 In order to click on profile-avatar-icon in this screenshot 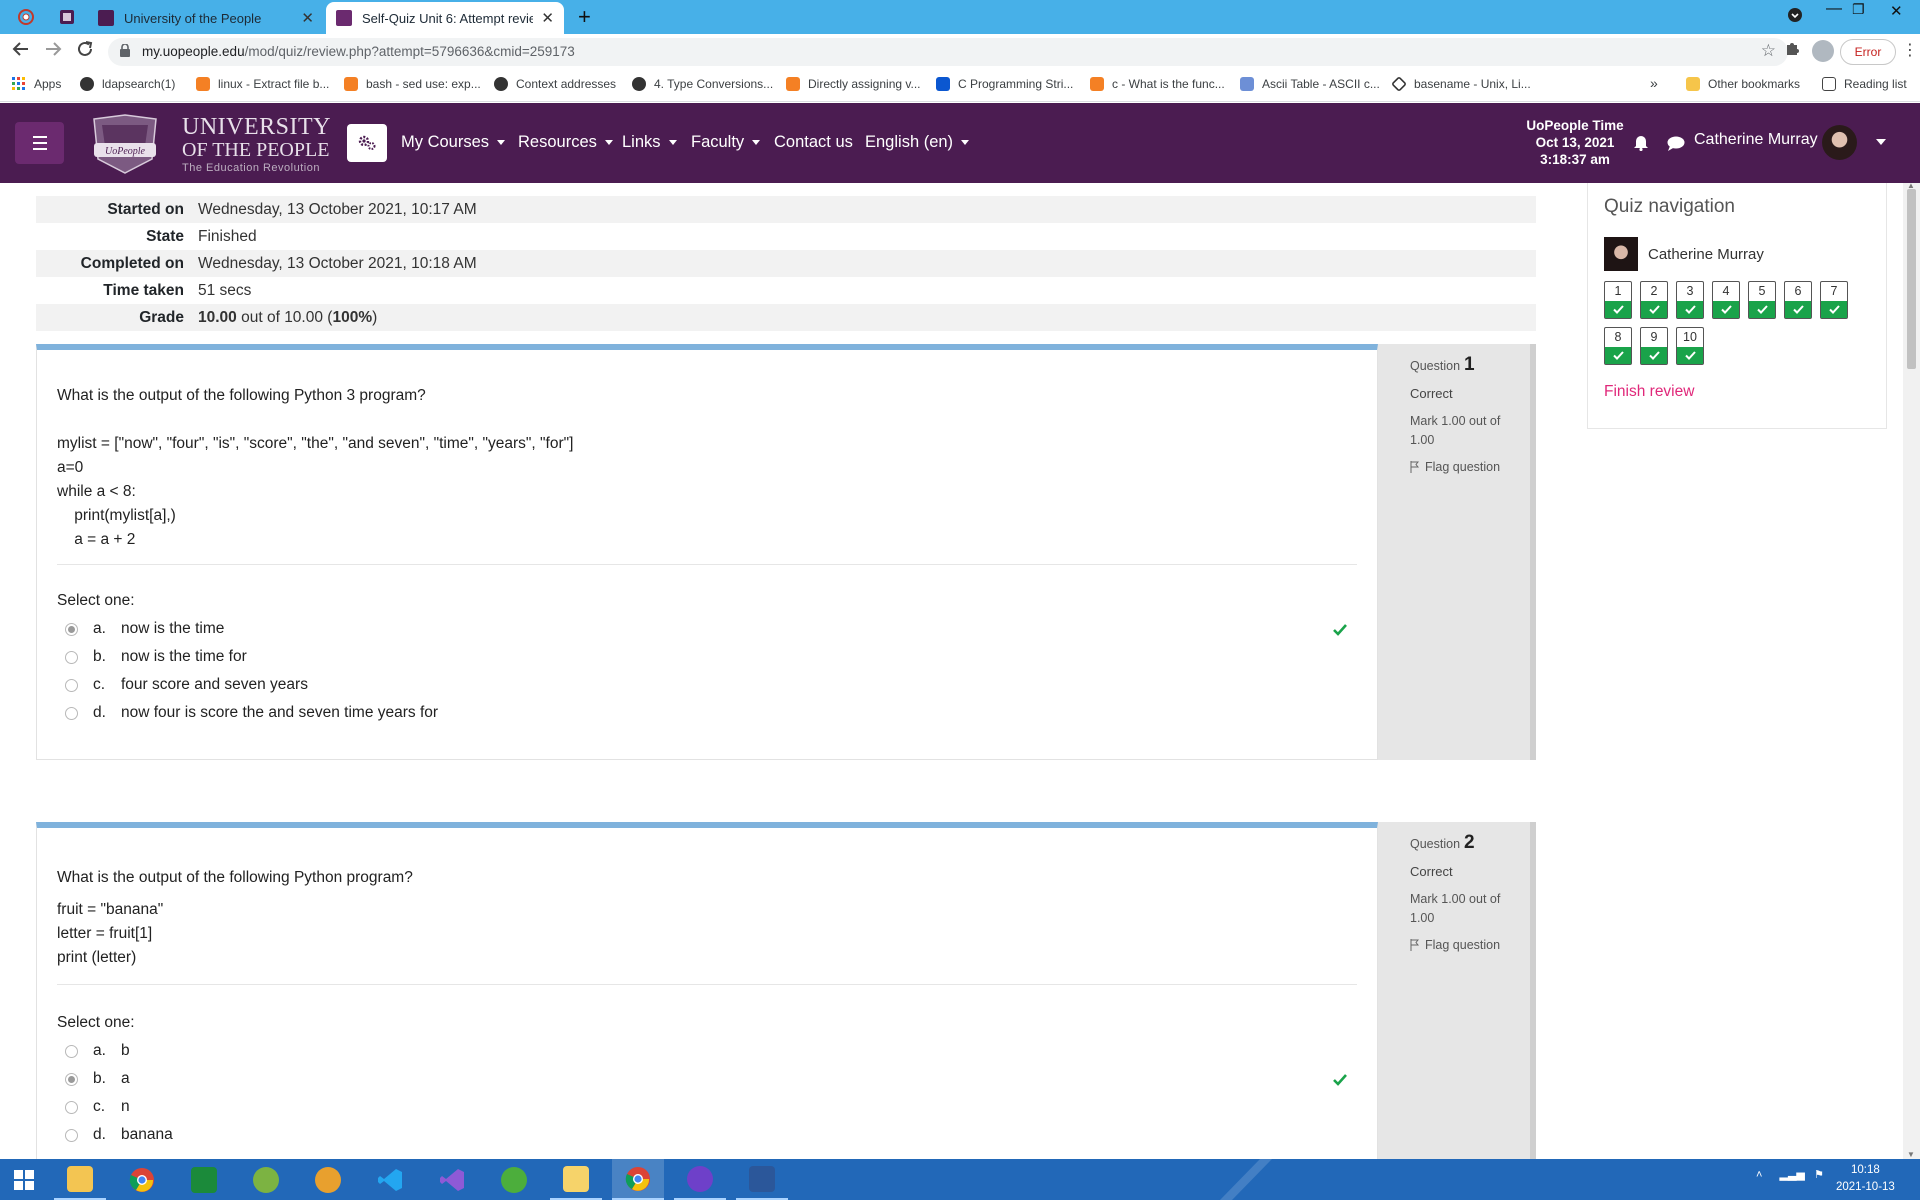, I will do `click(1823, 51)`.